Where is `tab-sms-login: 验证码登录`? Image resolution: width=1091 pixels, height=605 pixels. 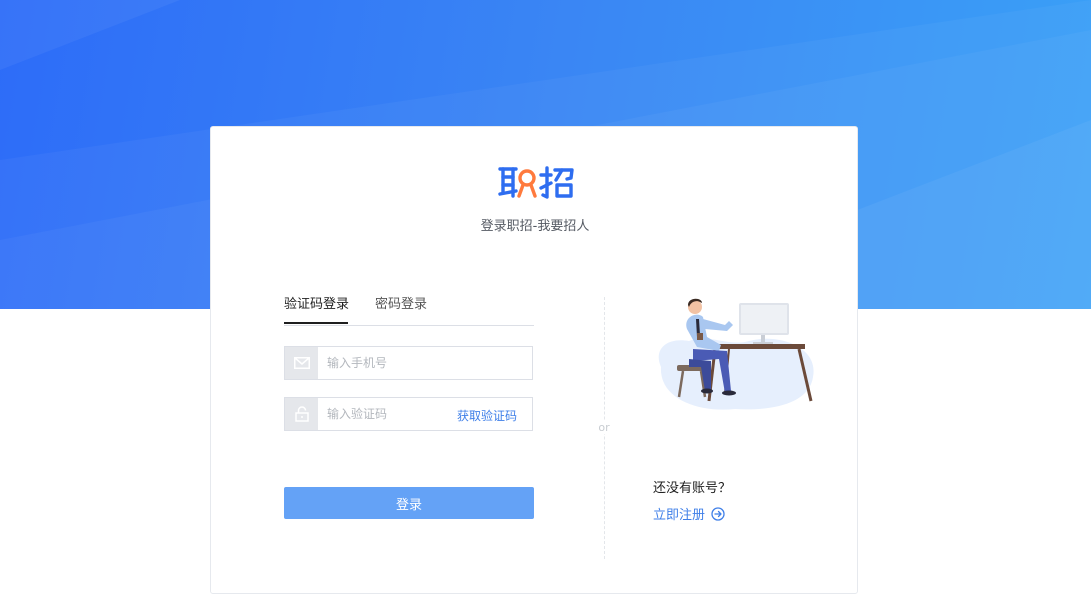
tab-sms-login: 验证码登录 is located at coordinates (316, 302).